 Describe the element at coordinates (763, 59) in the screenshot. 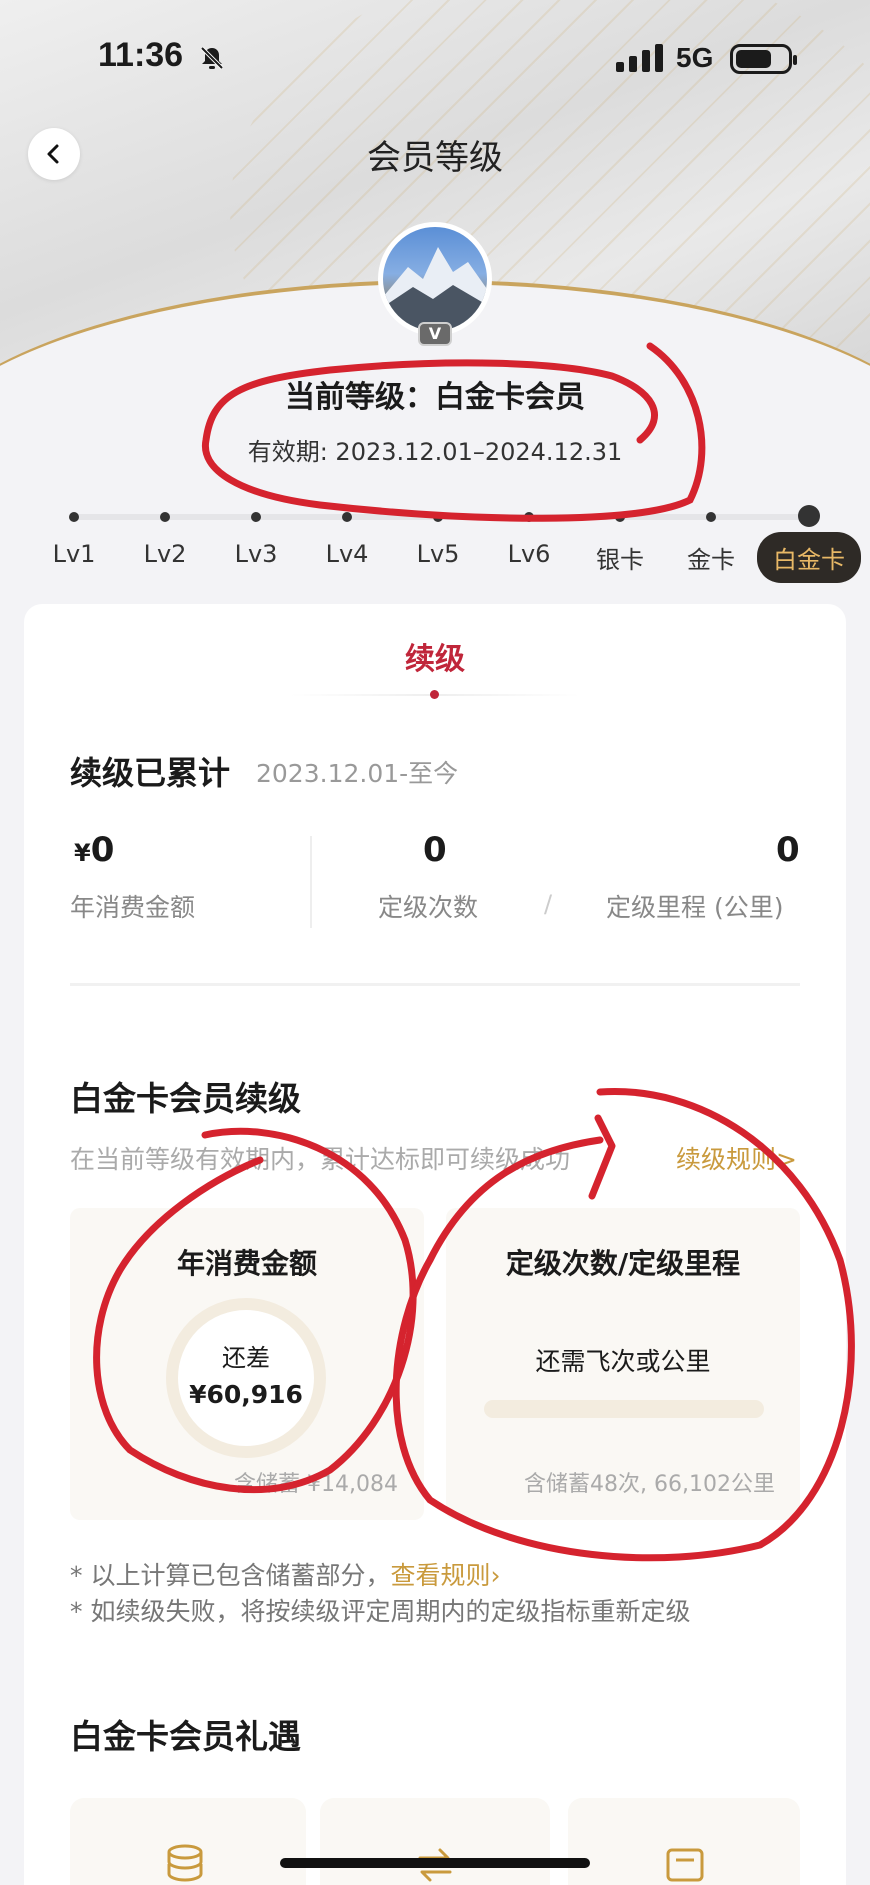

I see `battery-icon` at that location.